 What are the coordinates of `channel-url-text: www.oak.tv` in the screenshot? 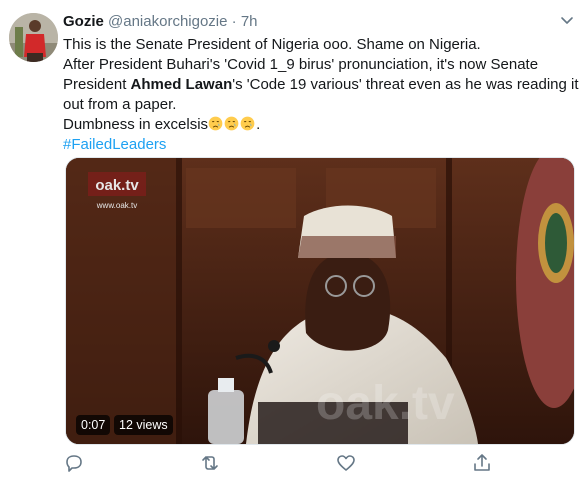 It's located at (116, 205).